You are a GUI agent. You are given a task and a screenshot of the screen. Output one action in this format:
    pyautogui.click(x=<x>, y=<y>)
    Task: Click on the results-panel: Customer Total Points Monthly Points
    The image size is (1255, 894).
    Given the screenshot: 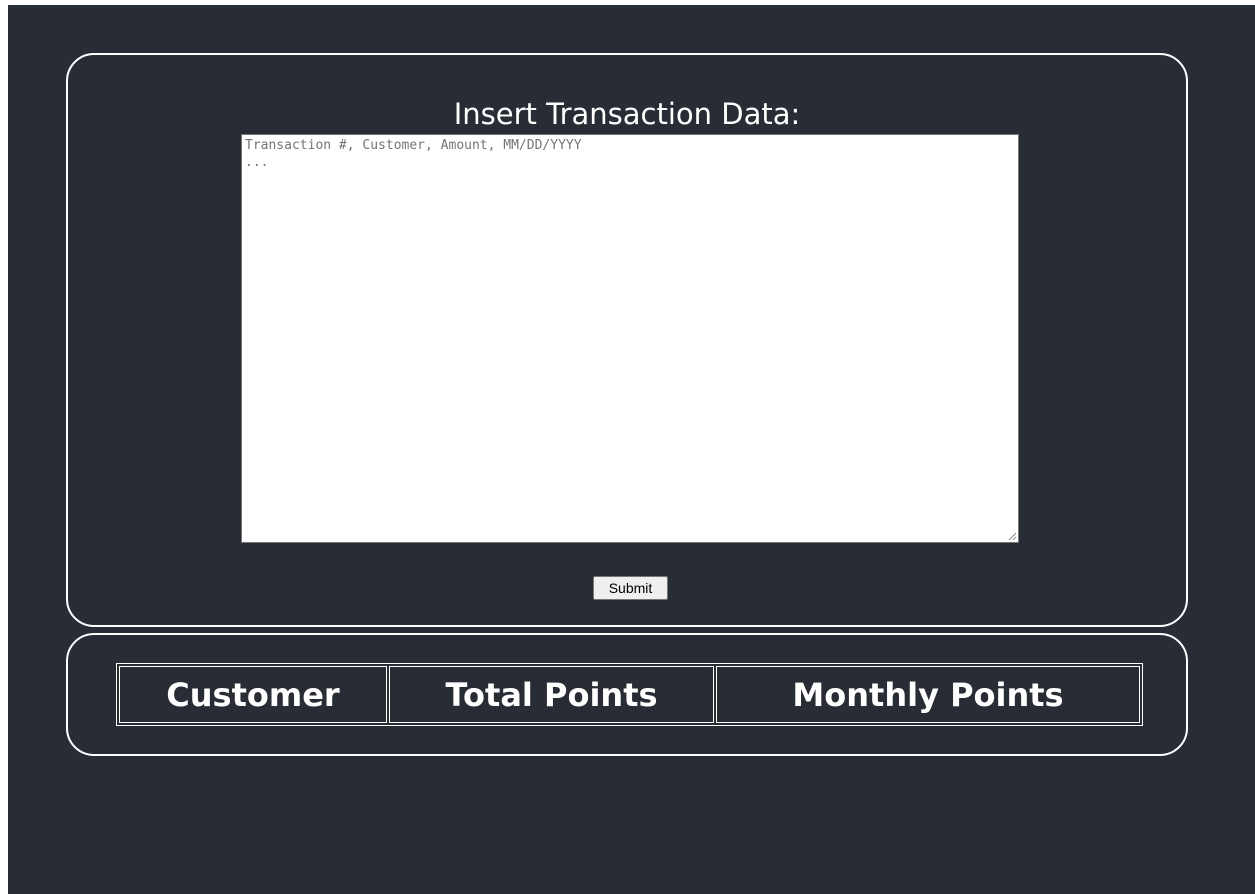 What is the action you would take?
    pyautogui.click(x=627, y=694)
    